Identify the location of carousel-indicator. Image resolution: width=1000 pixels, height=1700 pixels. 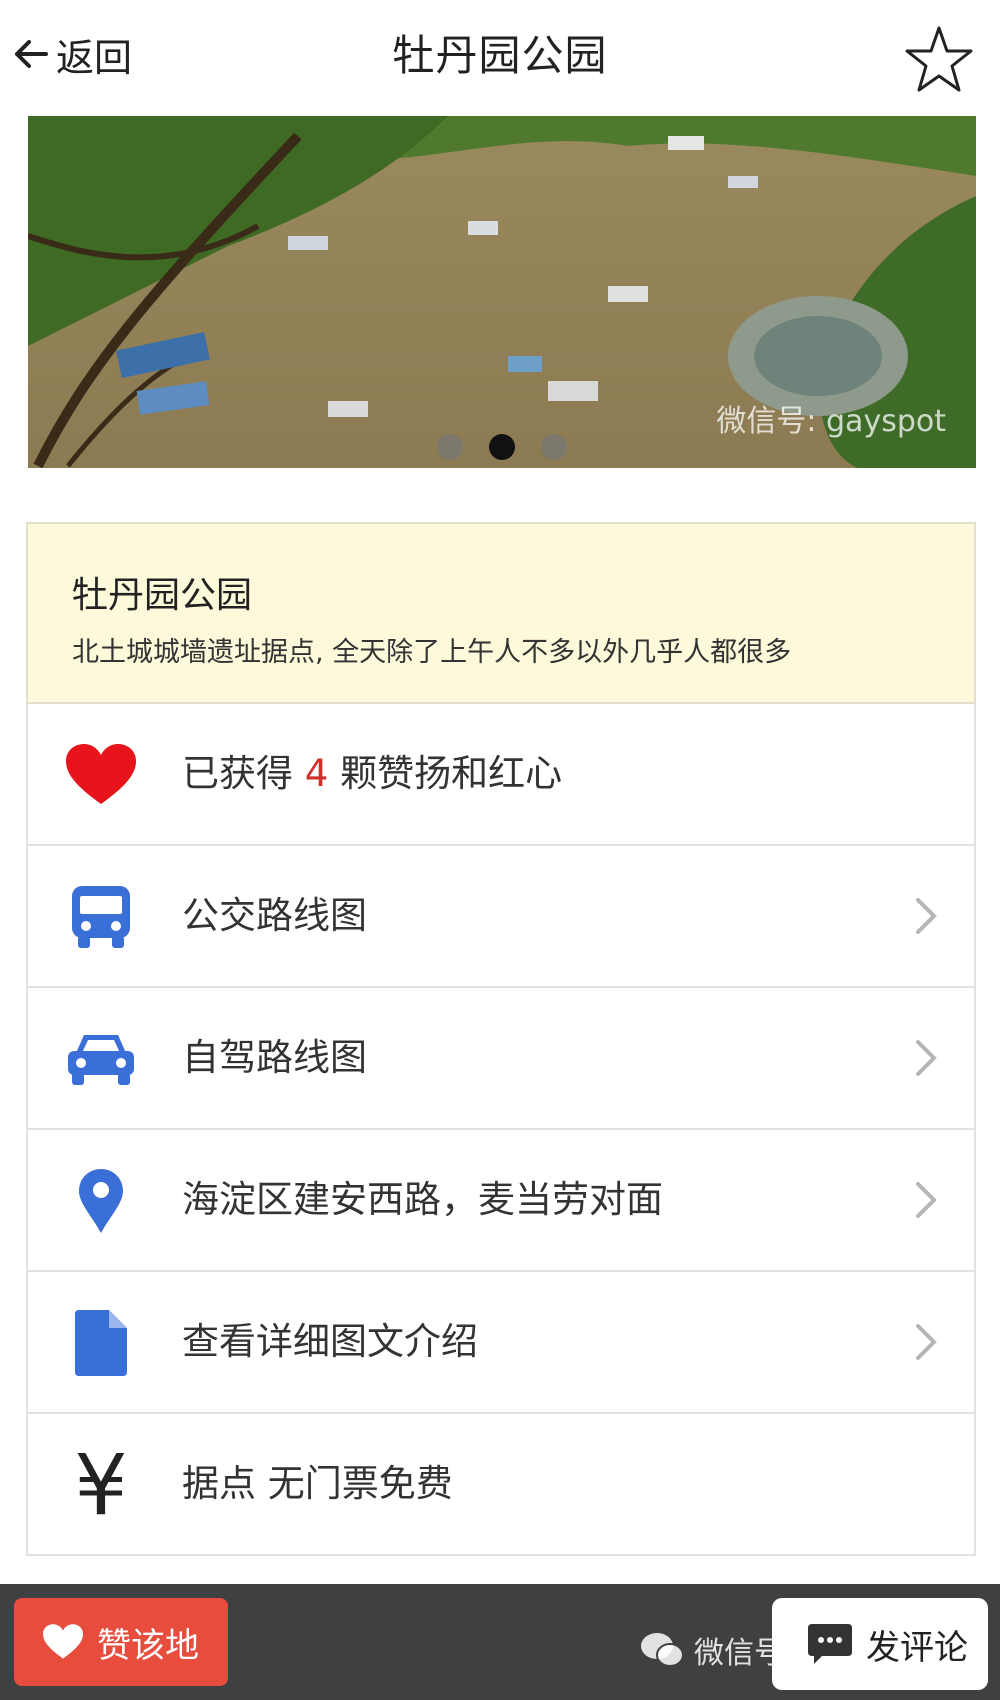
(502, 447).